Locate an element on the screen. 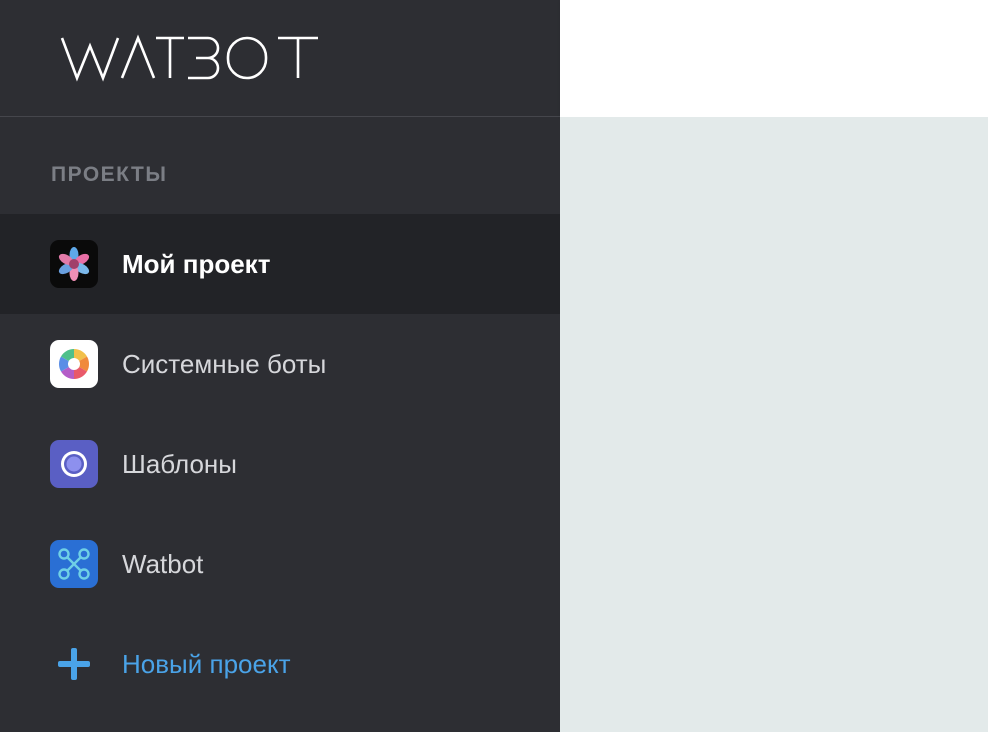 This screenshot has height=732, width=988. color-wheel-icon is located at coordinates (74, 364).